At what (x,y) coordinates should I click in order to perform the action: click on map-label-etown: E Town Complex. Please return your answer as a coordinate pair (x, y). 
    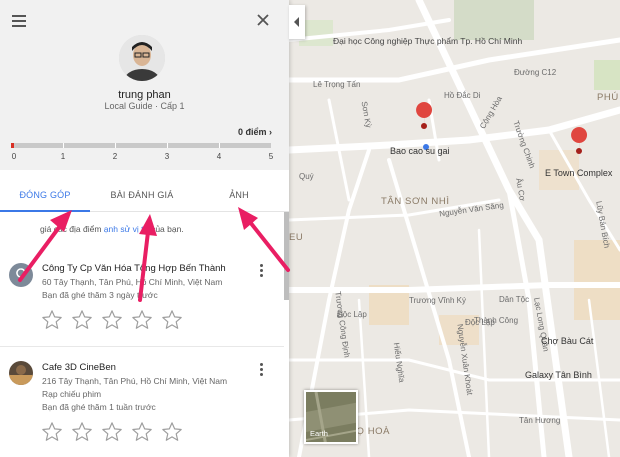
    Looking at the image, I should click on (578, 173).